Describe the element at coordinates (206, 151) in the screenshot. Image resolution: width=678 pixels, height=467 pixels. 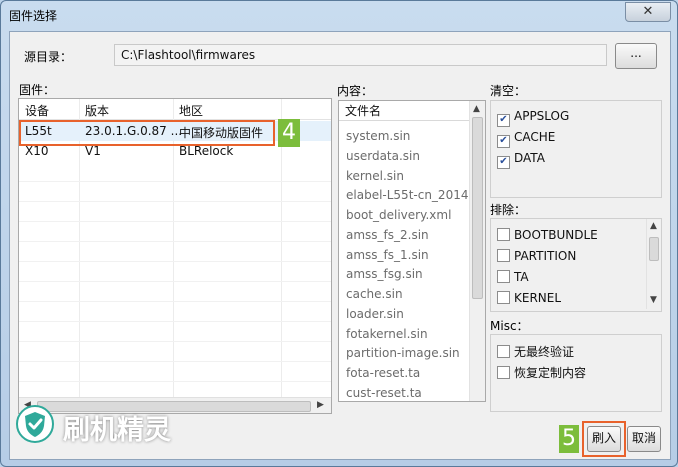
I see `cell-region: BLRelock` at that location.